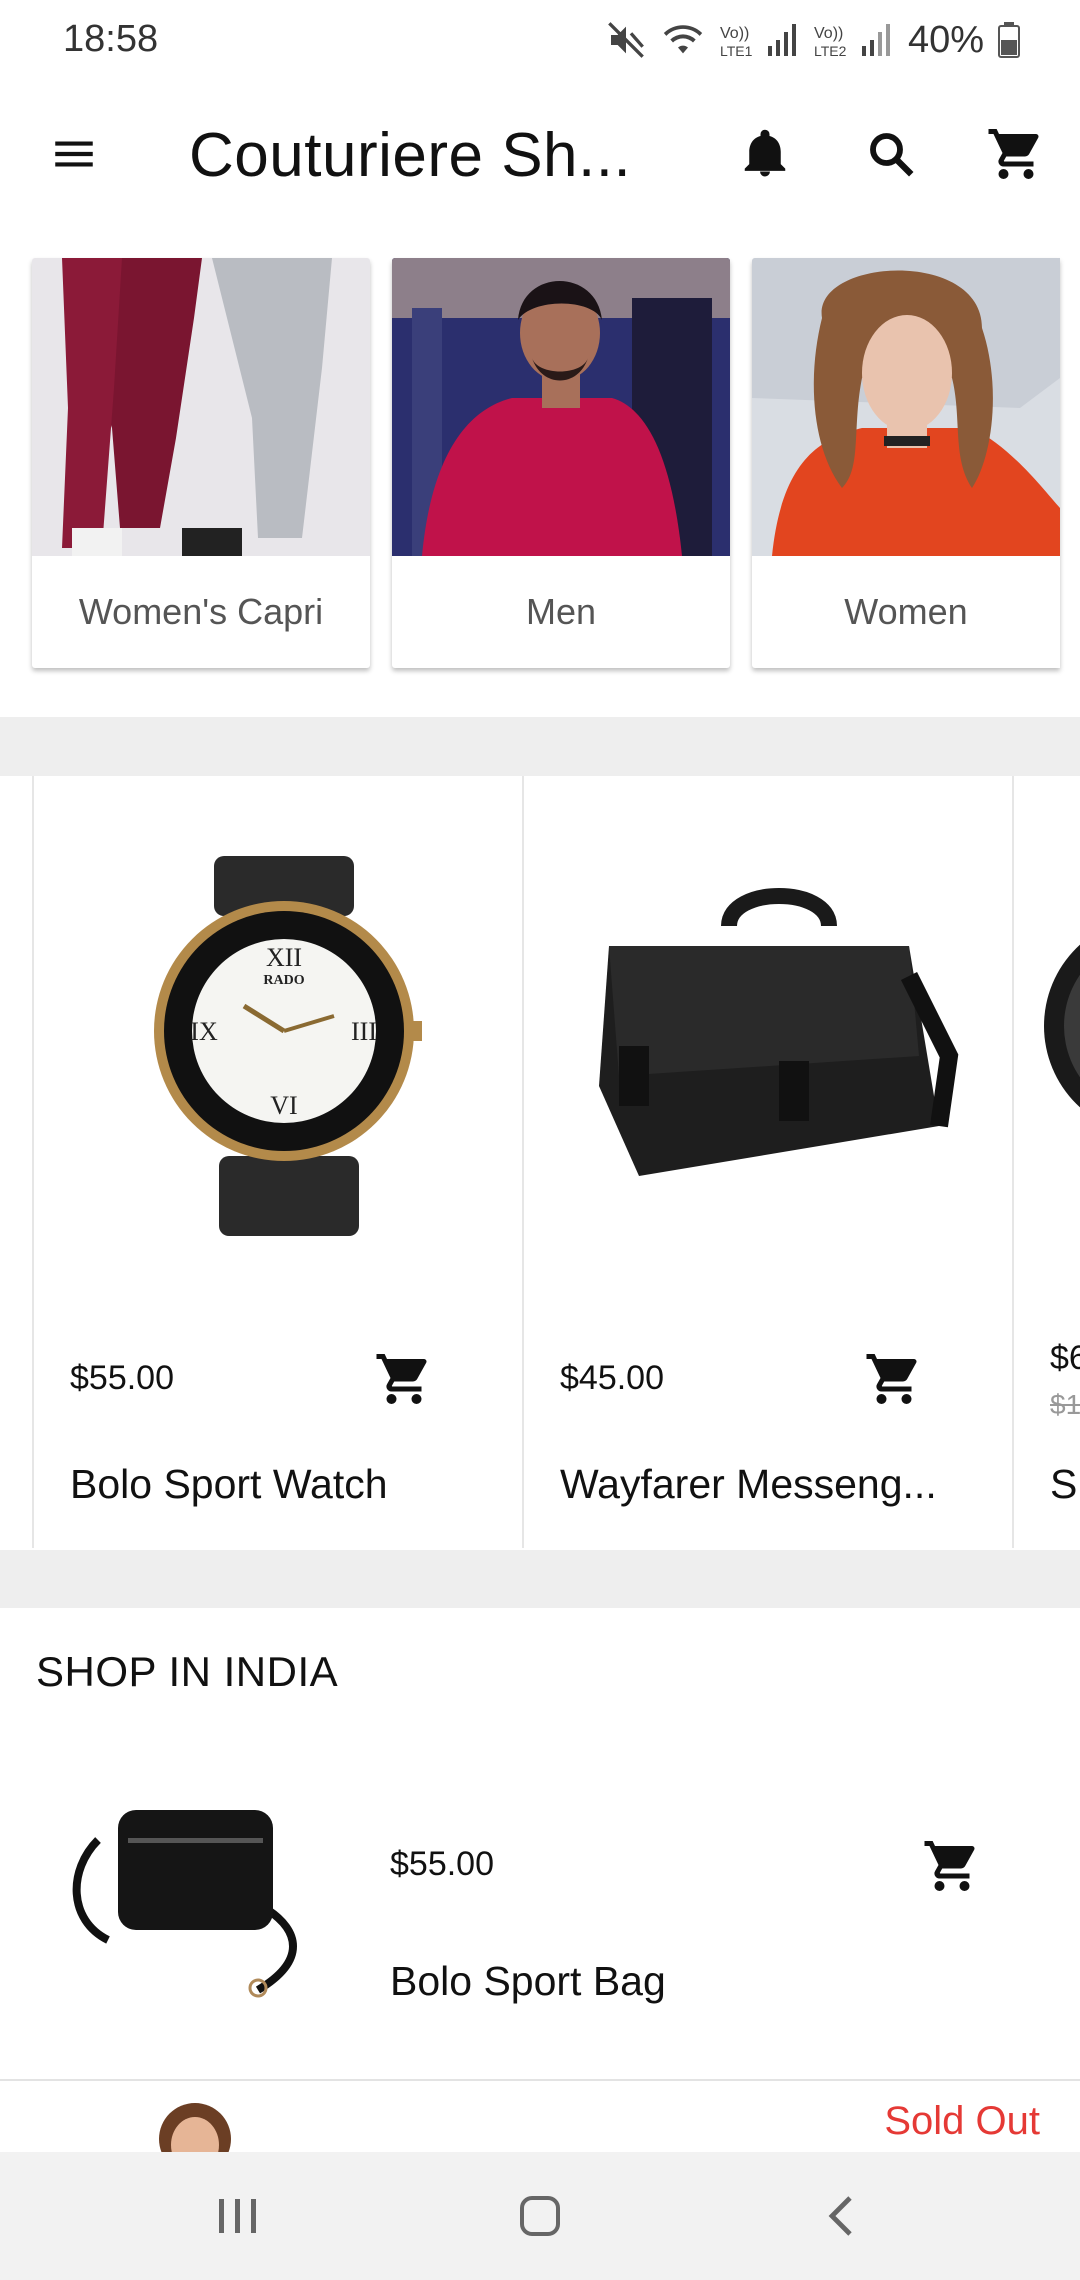 Image resolution: width=1080 pixels, height=2280 pixels. What do you see at coordinates (612, 1378) in the screenshot?
I see `product-price: $45.00` at bounding box center [612, 1378].